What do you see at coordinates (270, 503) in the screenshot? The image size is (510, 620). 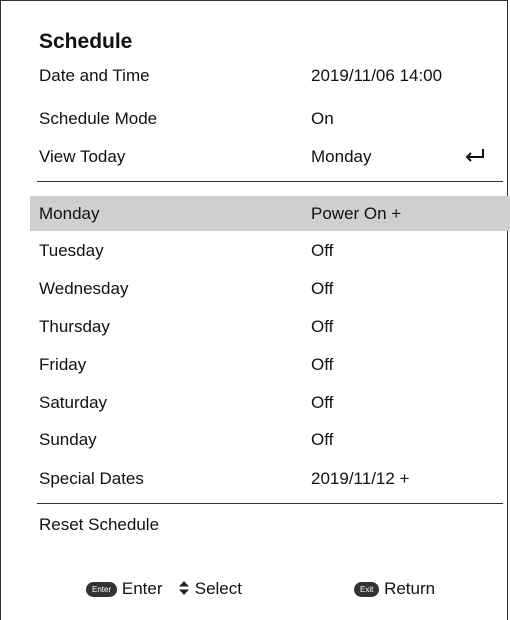 I see `footer-divider` at bounding box center [270, 503].